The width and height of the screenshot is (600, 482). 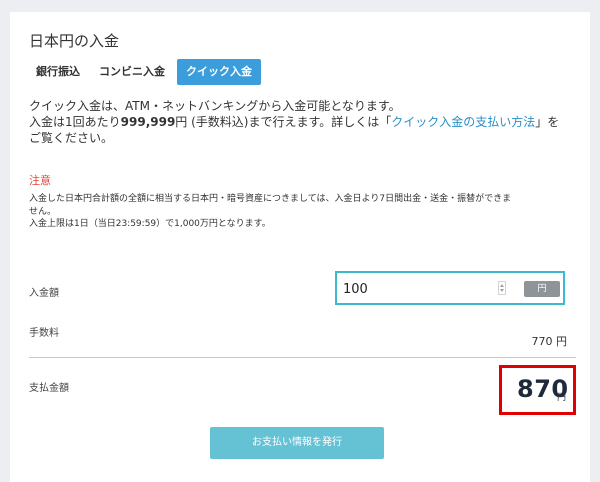 I want to click on deposit-method-tabs: 銀行振込 コンビニ入金 クイック入金, so click(x=147, y=72).